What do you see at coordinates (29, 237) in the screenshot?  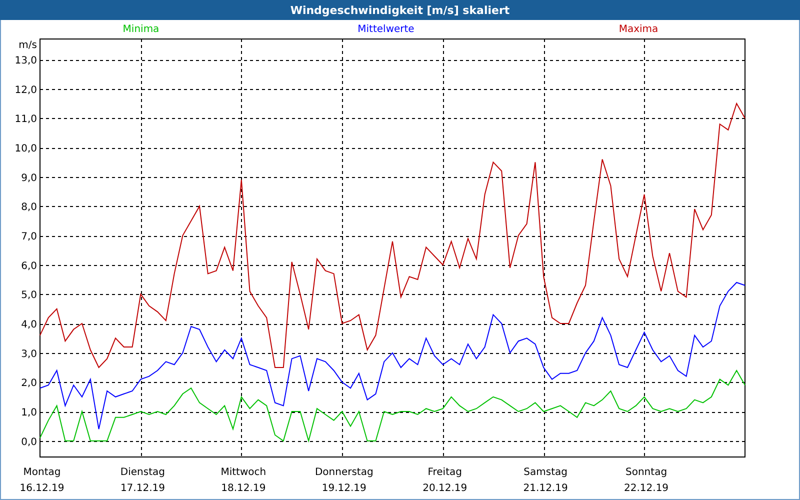 I see `y-tick-label: 7,0` at bounding box center [29, 237].